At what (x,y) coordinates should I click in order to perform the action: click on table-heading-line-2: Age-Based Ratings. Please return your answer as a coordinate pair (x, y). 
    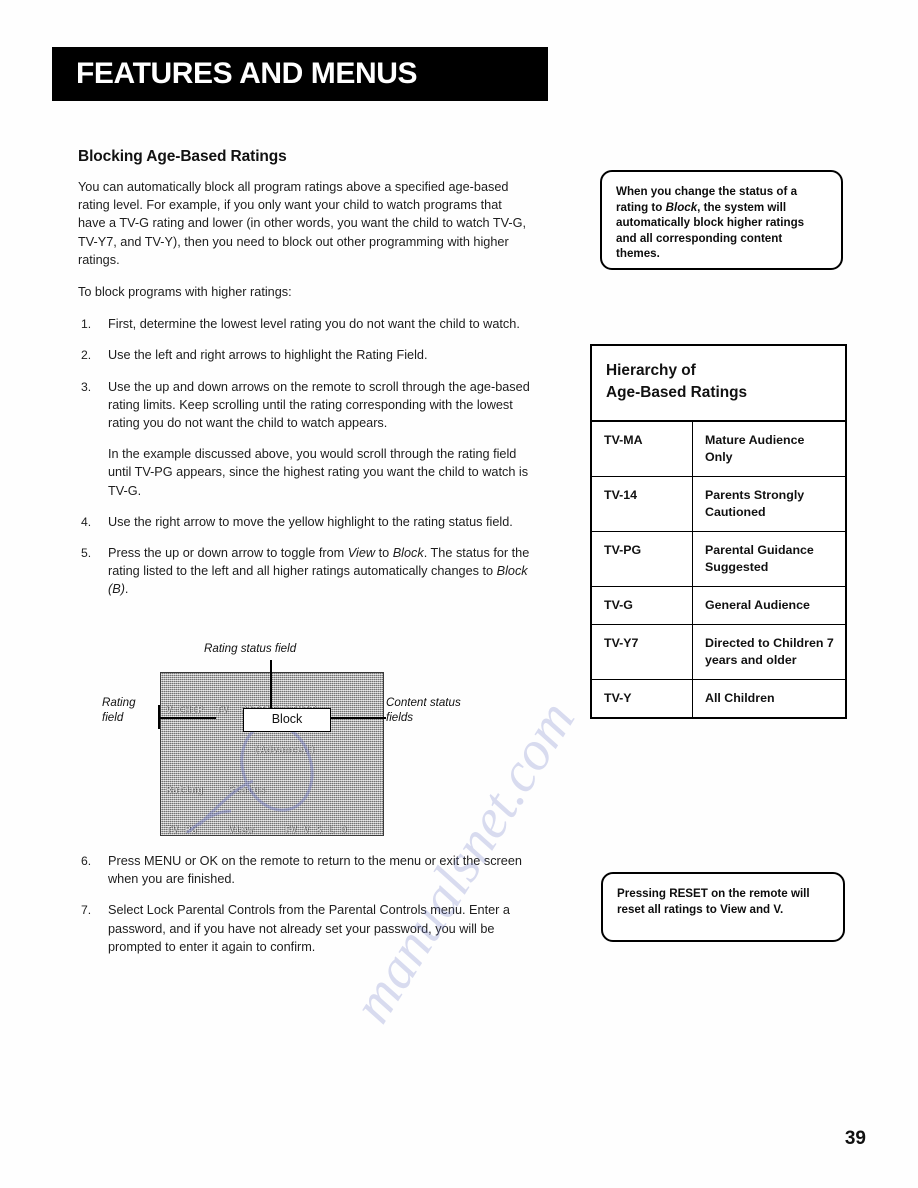
    Looking at the image, I should click on (677, 392).